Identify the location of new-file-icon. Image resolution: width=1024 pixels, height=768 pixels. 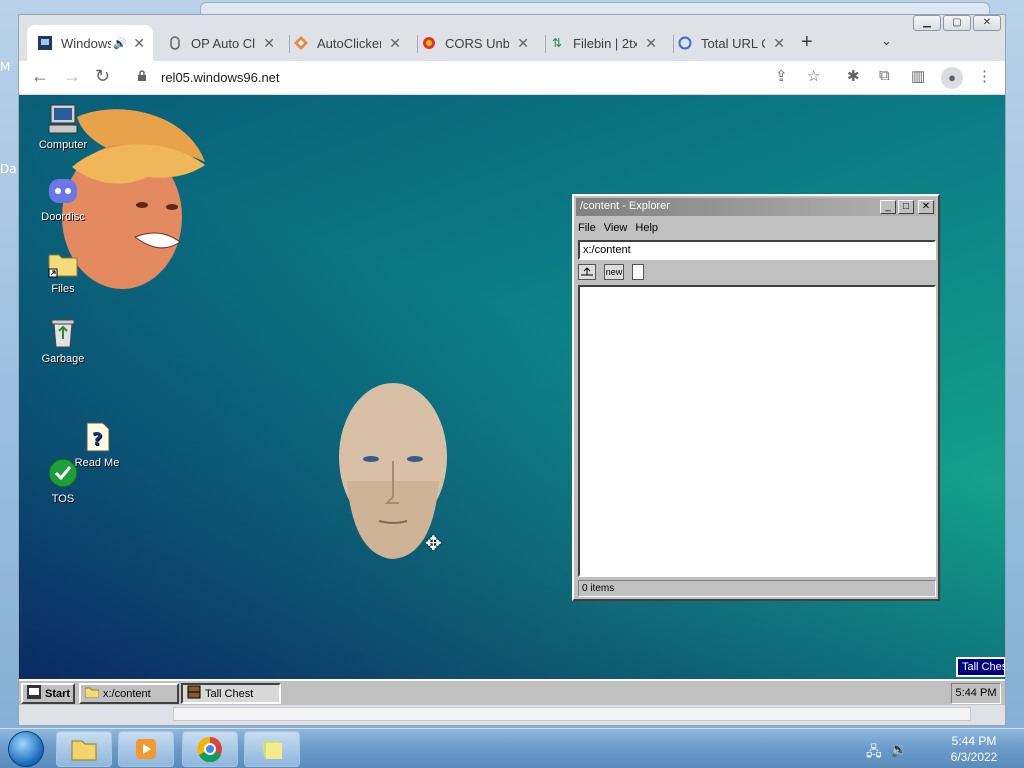
(638, 272).